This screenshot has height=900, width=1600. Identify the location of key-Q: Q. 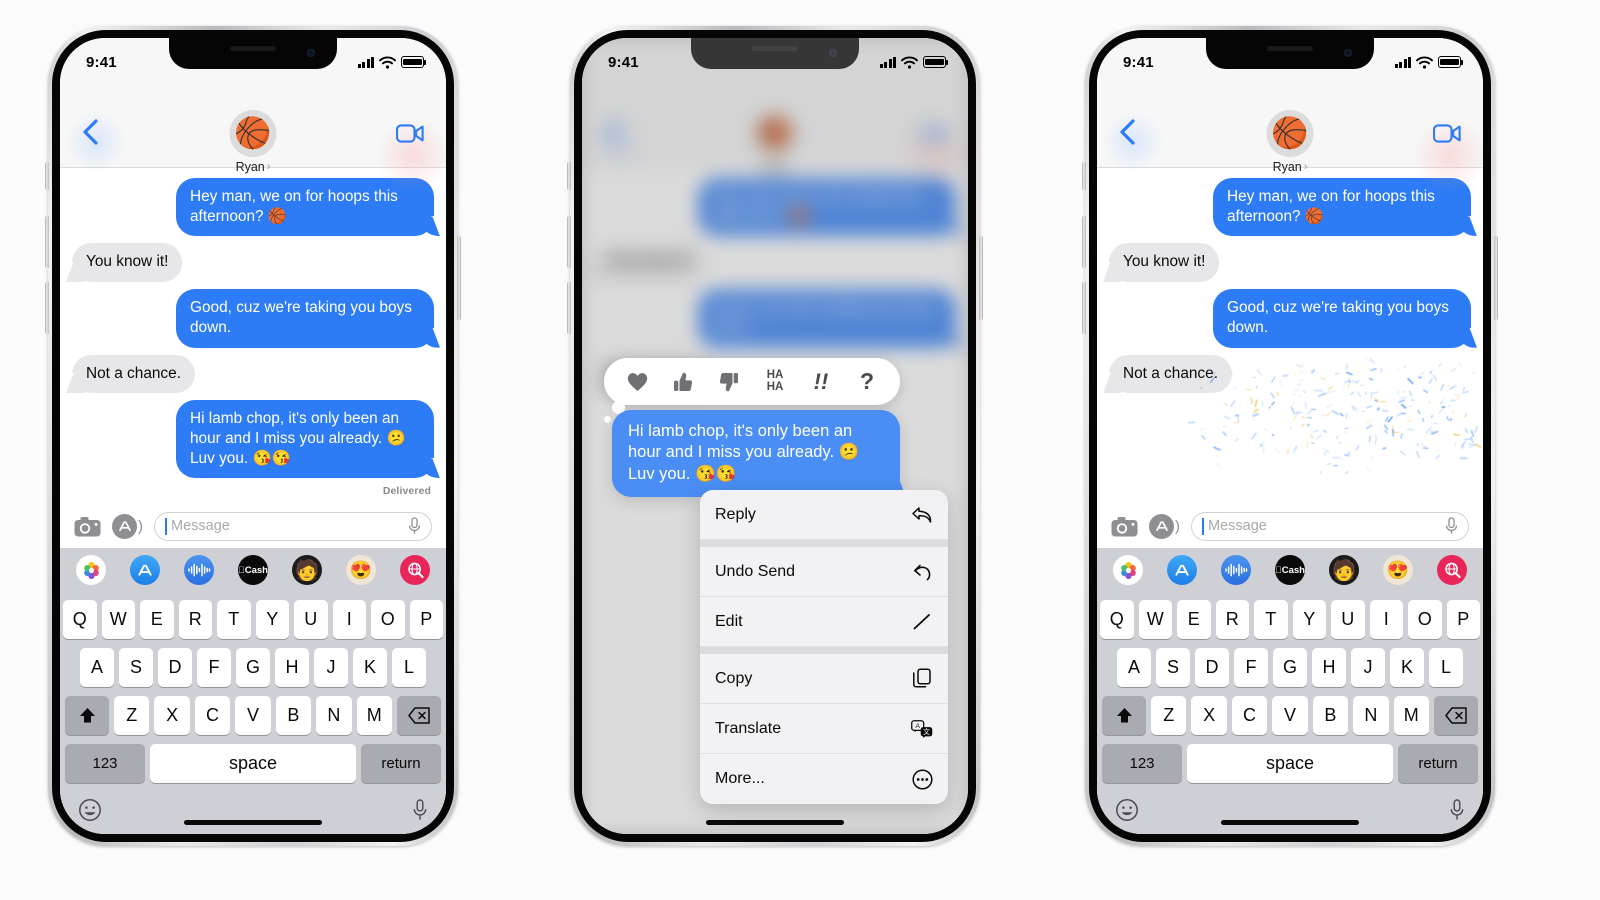
(1117, 619).